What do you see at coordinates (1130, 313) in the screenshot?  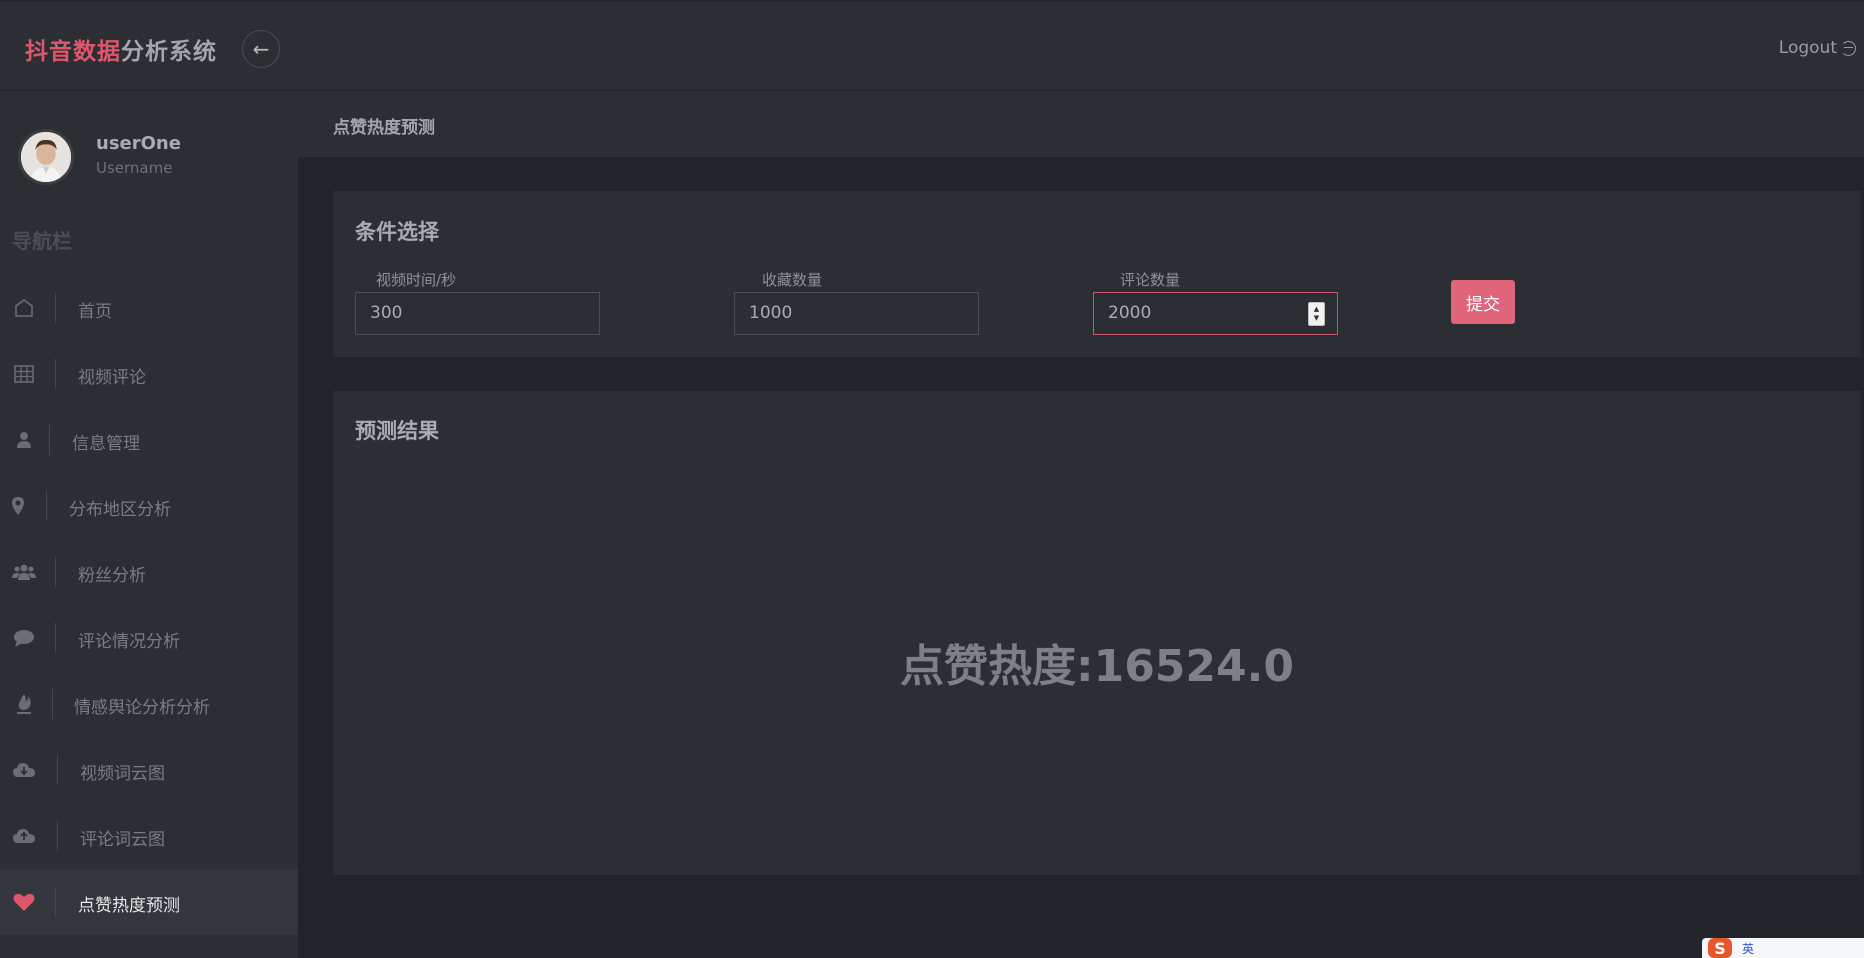 I see `comments-count-value: 2000` at bounding box center [1130, 313].